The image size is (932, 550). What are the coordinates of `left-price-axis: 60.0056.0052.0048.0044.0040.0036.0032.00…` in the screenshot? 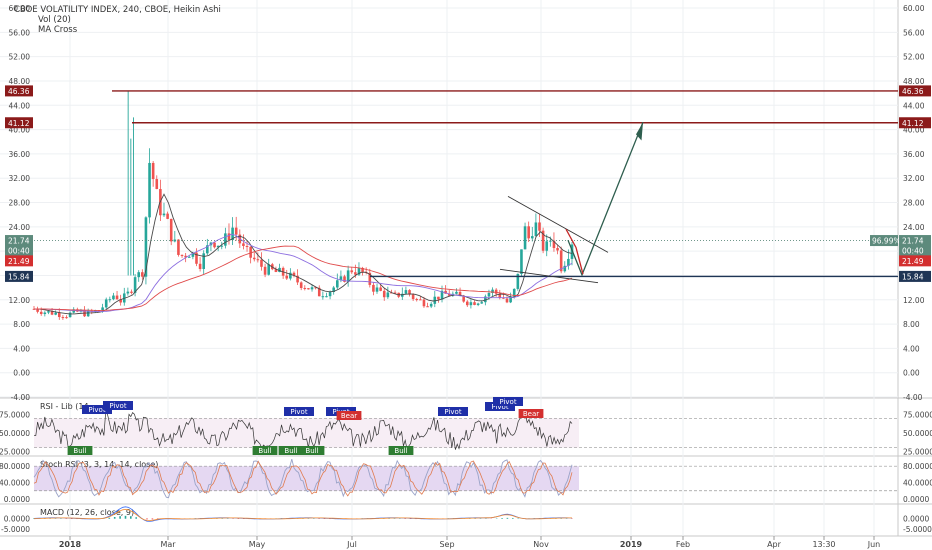 It's located at (19, 203).